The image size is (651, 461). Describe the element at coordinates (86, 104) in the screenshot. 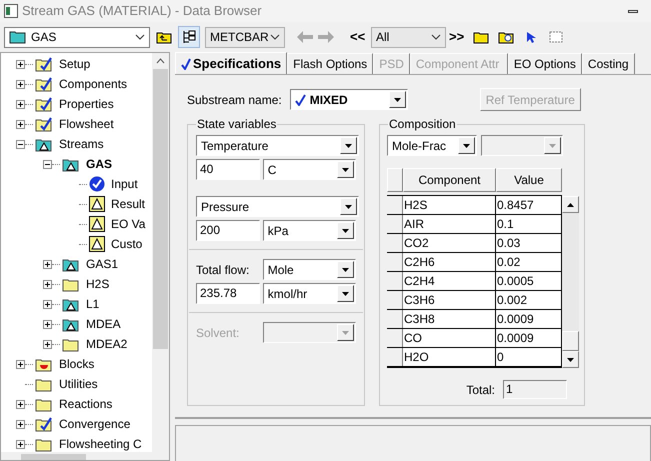

I see `tree-item: Properties` at that location.